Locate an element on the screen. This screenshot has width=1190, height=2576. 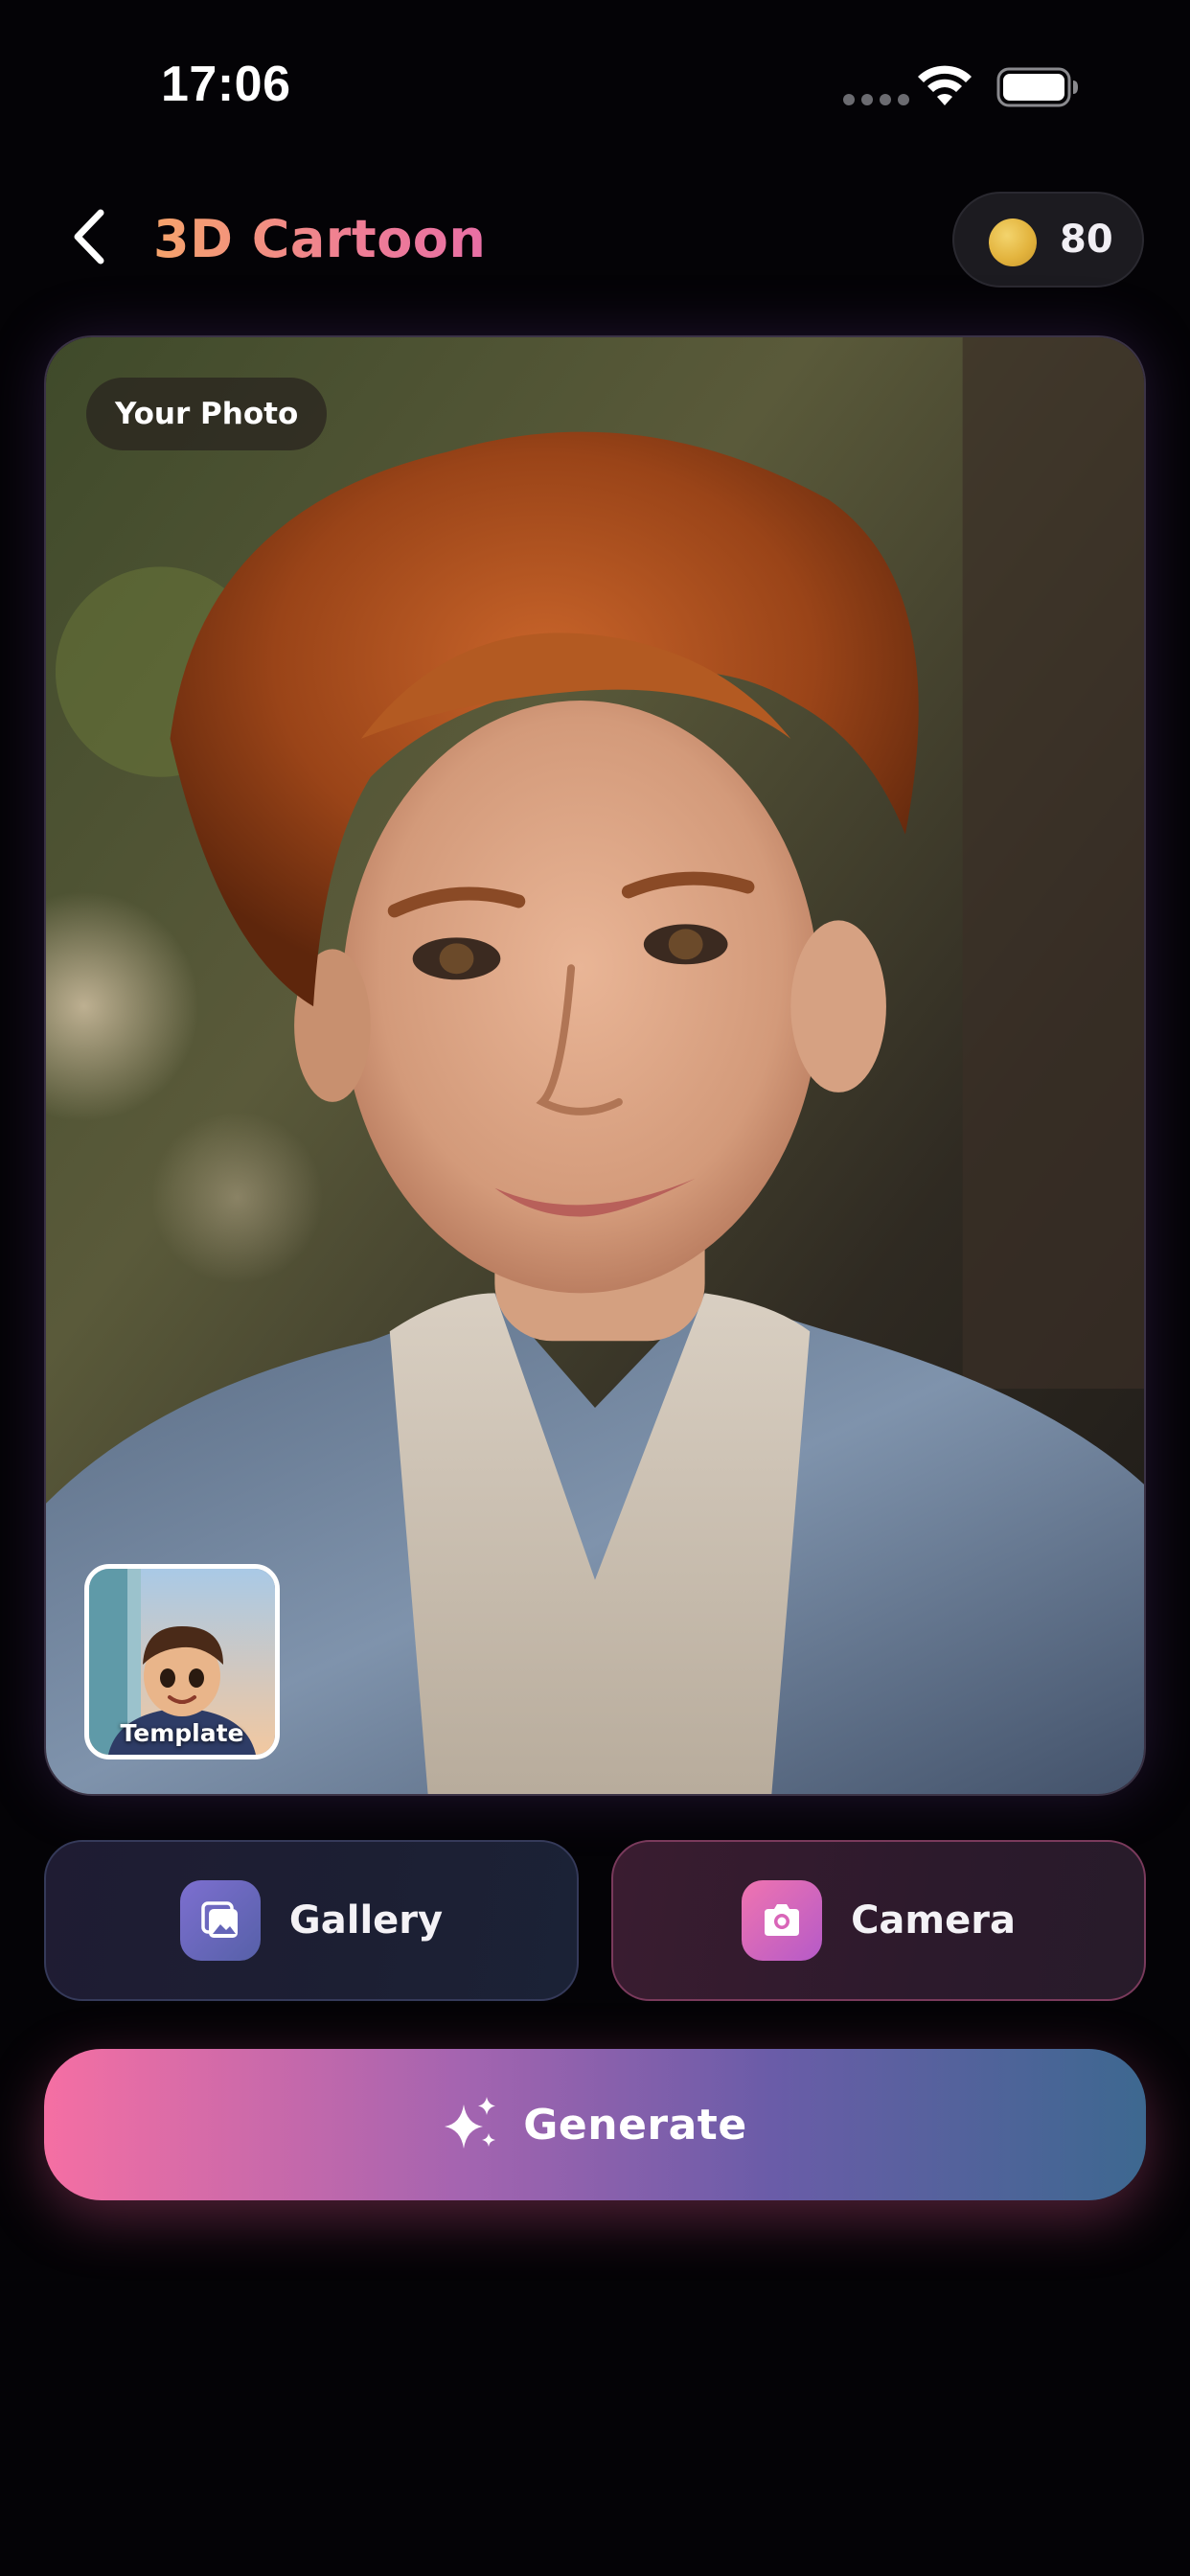
wifi-icon is located at coordinates (945, 85).